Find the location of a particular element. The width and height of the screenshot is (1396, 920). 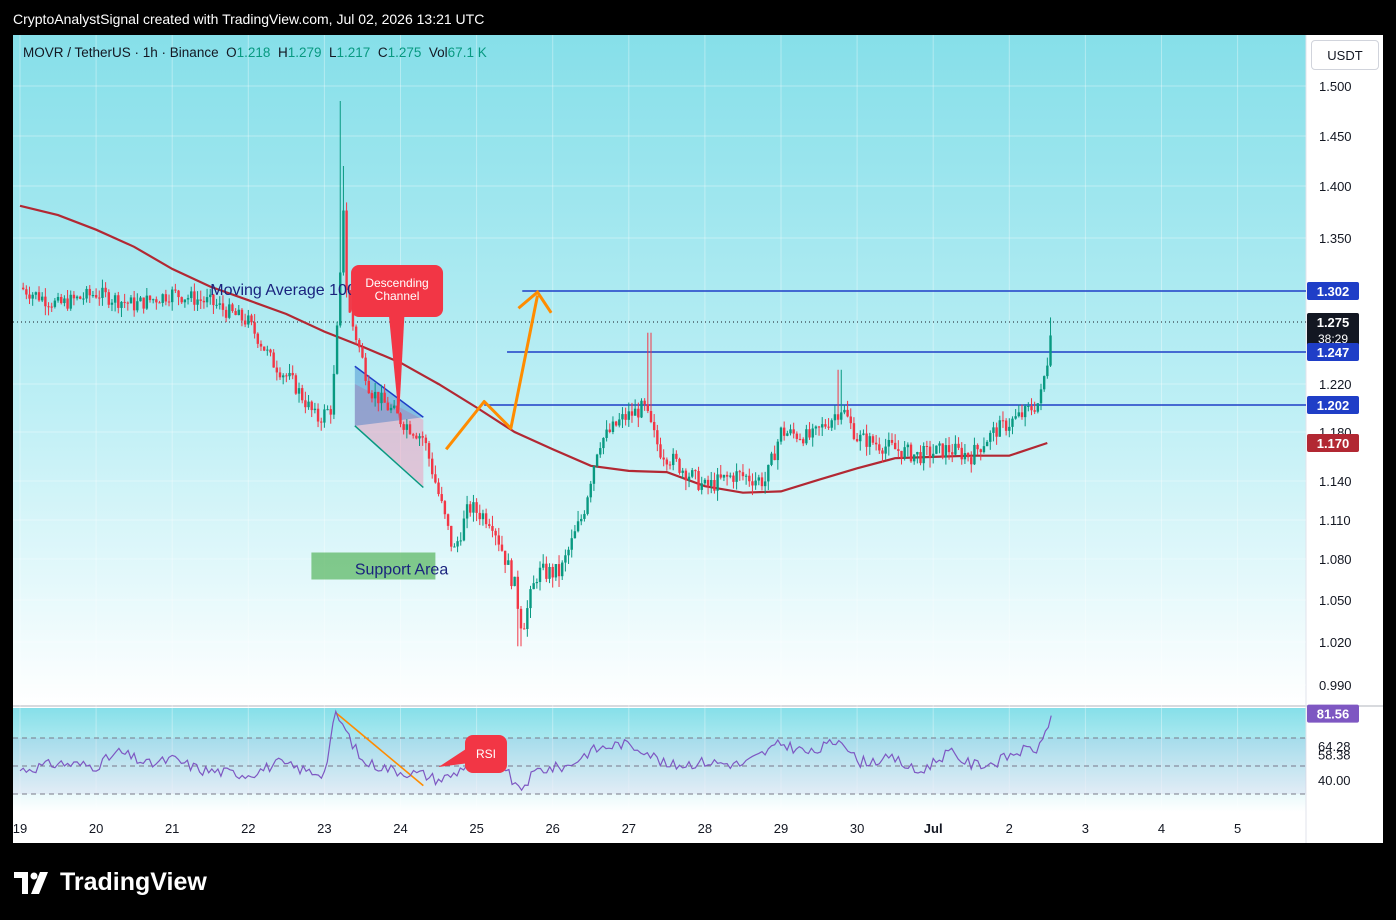

close-label: C is located at coordinates (382, 52).